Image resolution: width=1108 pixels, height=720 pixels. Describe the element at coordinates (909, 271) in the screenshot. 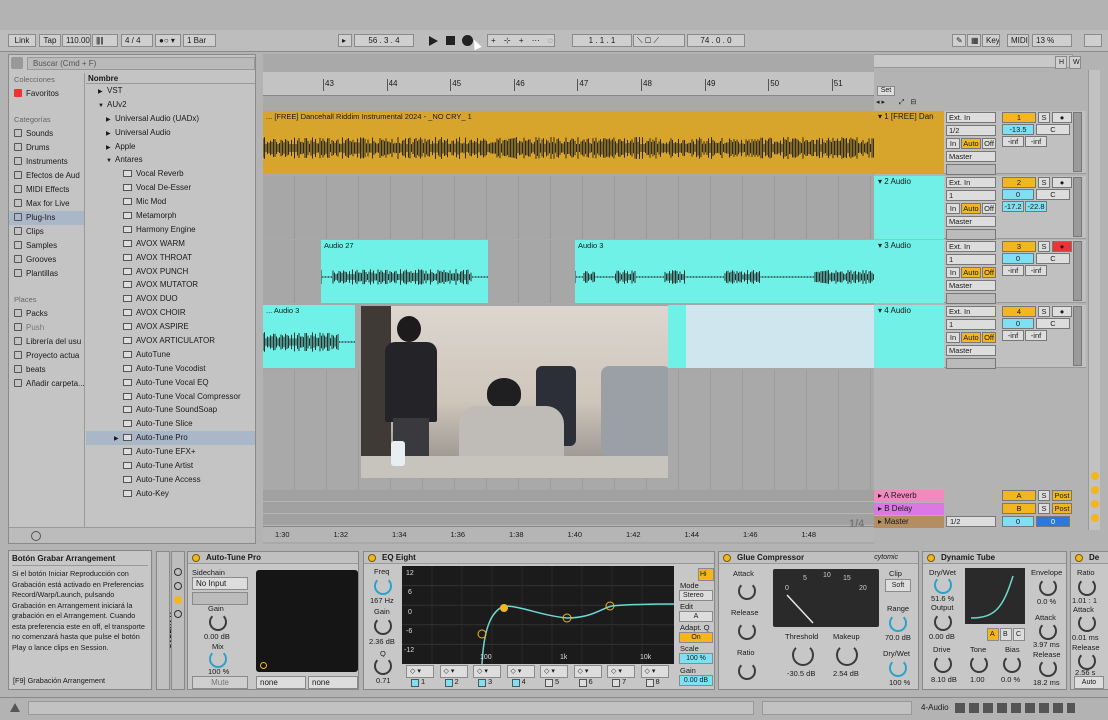

I see `track-header-3: ▾ 3 Audio` at that location.